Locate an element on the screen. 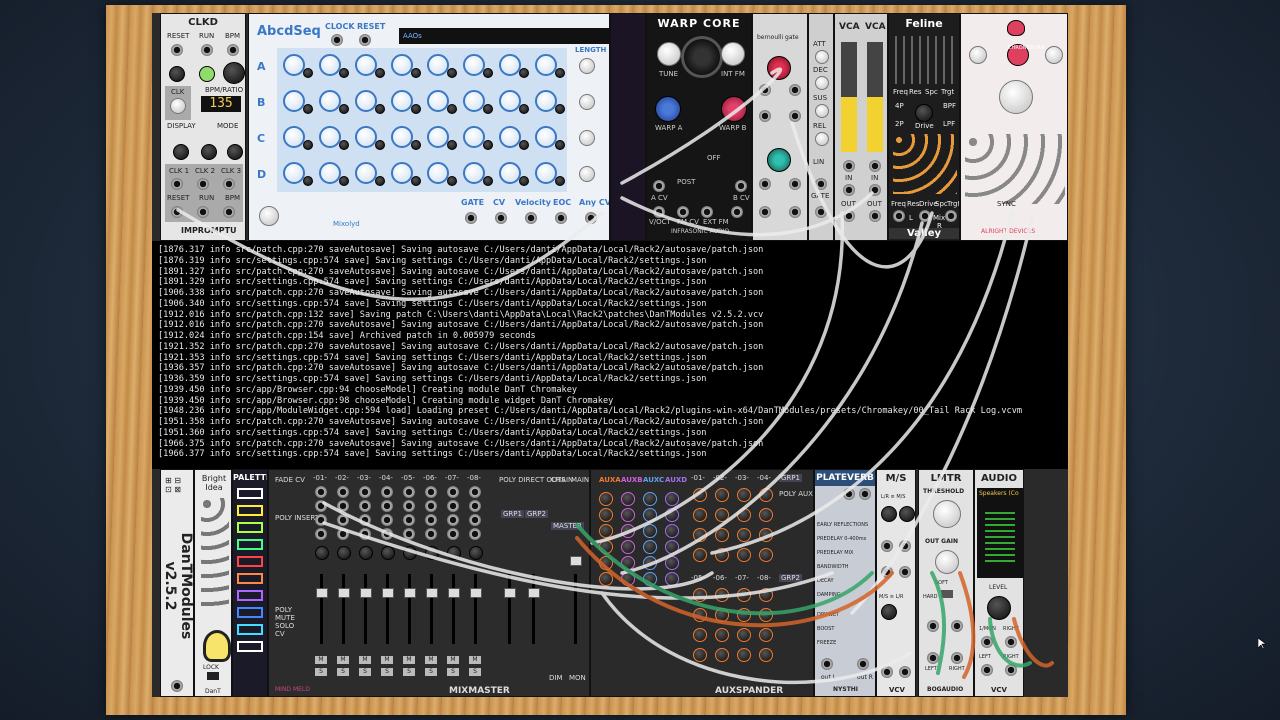 This screenshot has width=1280, height=720. clkd-clk-knob is located at coordinates (178, 106).